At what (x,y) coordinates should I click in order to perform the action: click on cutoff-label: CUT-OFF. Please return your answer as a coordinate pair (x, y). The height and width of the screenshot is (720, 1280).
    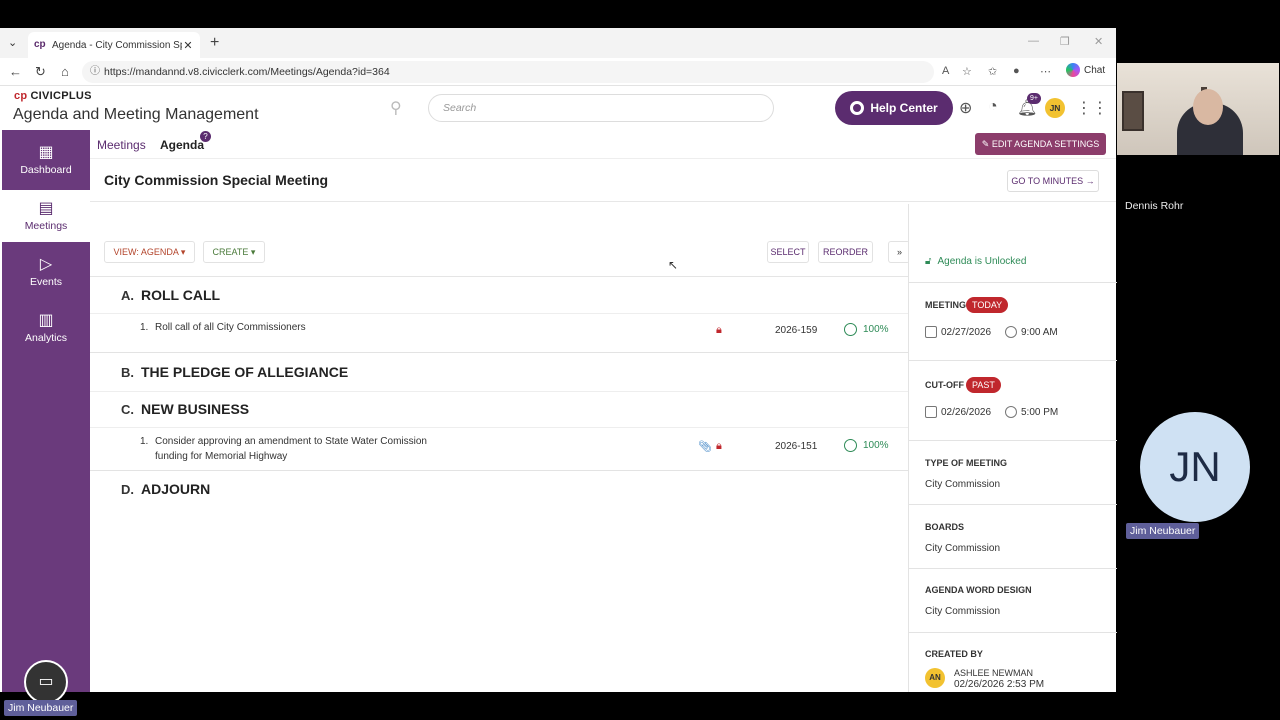
    Looking at the image, I should click on (944, 385).